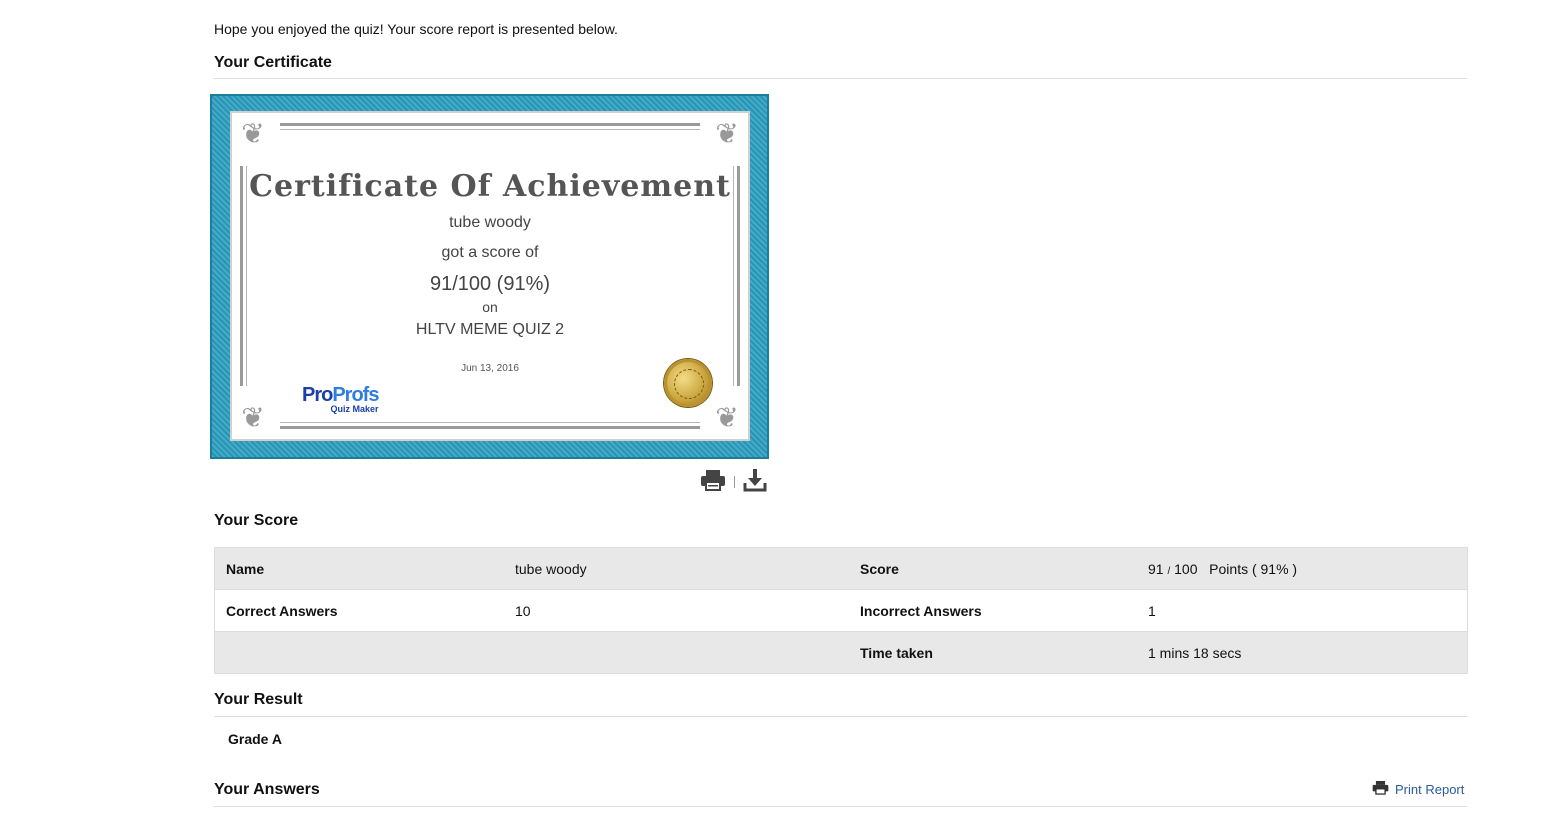  What do you see at coordinates (1156, 568) in the screenshot?
I see `score-num: 91` at bounding box center [1156, 568].